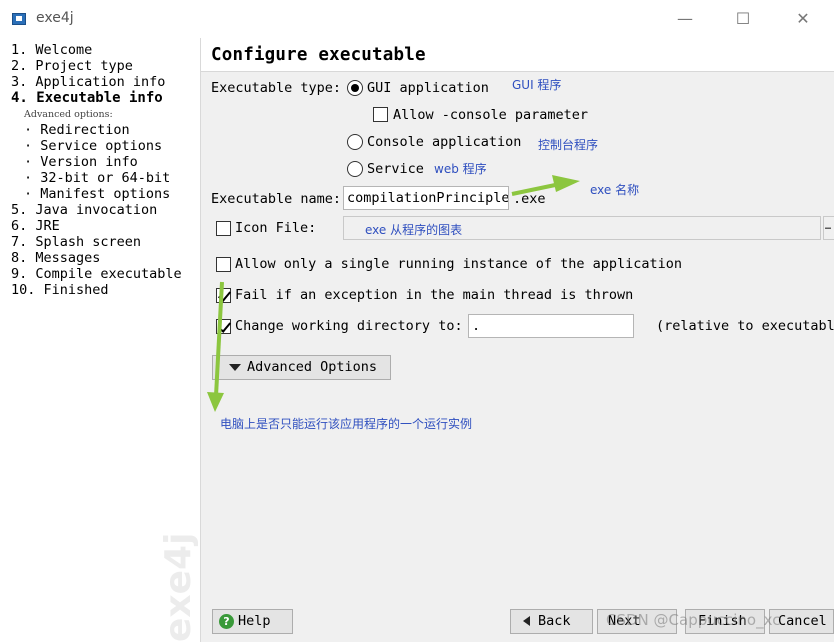 The height and width of the screenshot is (642, 834). What do you see at coordinates (745, 326) in the screenshot?
I see `relative-note: (relative to executable` at bounding box center [745, 326].